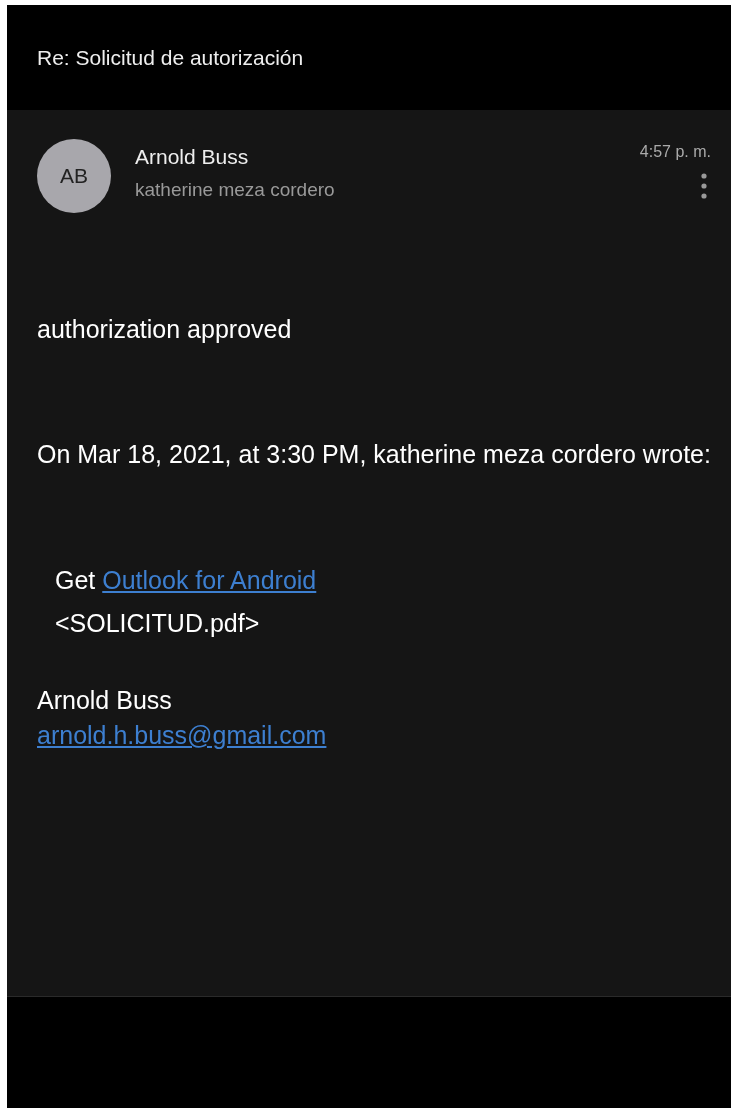  I want to click on more-options-icon, so click(704, 186).